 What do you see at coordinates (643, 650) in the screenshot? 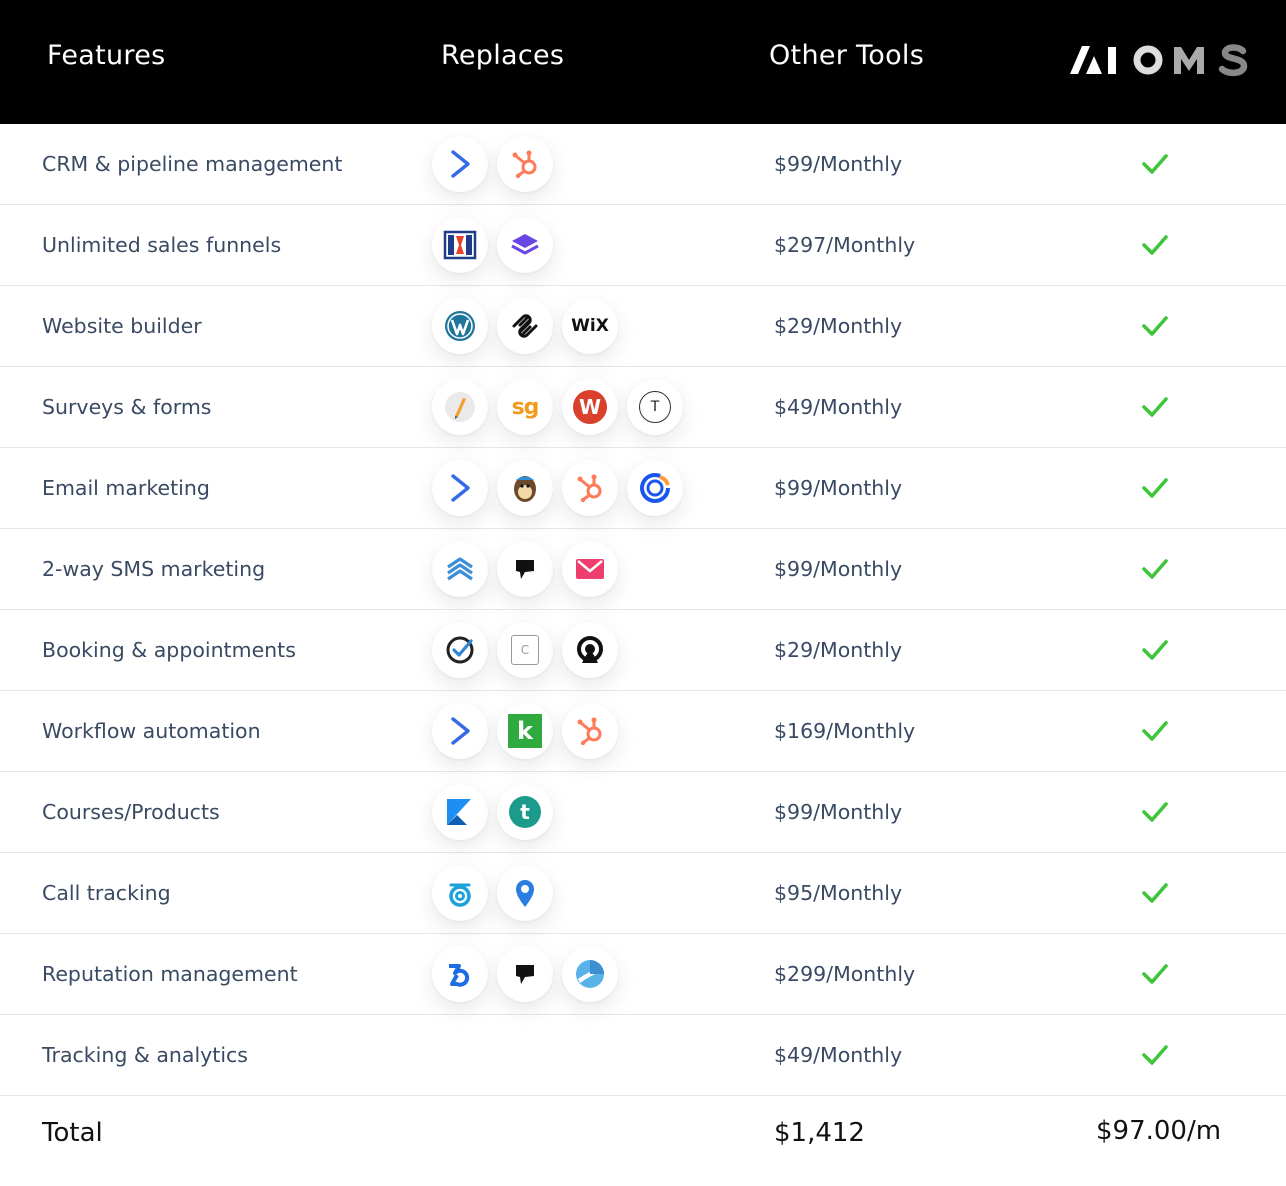
I see `table-row: Booking & appointments C $29/Monthly` at bounding box center [643, 650].